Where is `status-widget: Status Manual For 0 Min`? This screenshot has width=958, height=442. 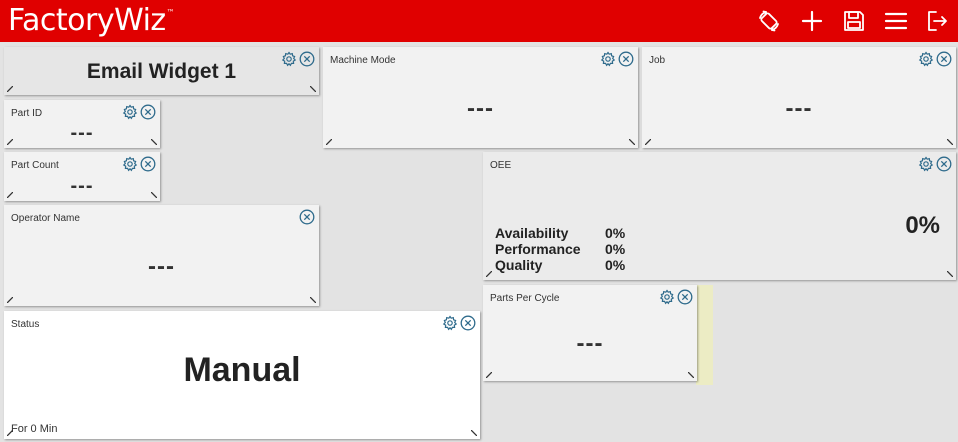 status-widget: Status Manual For 0 Min is located at coordinates (242, 375).